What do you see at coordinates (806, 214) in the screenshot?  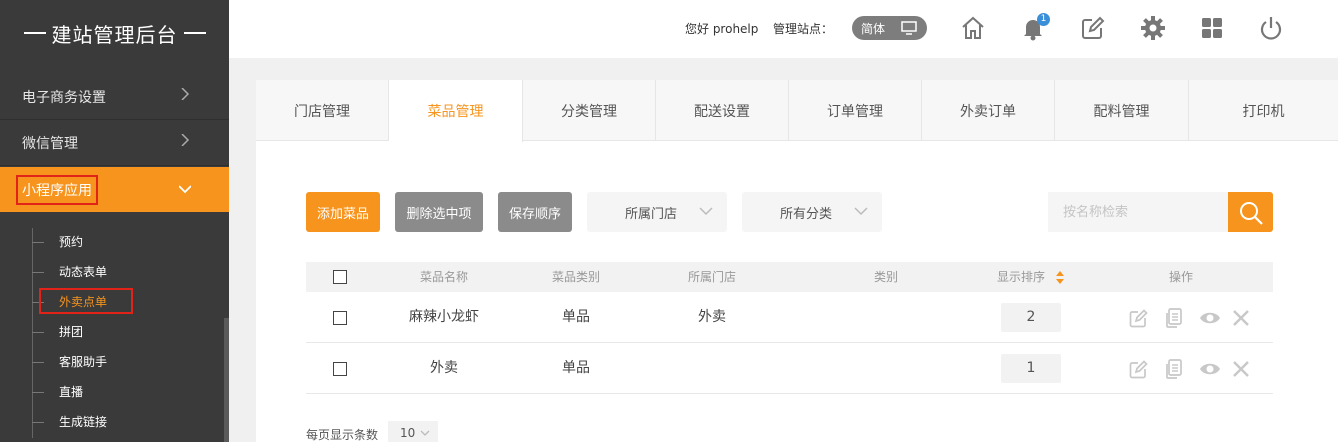 I see `category-select-value: 所有分类` at bounding box center [806, 214].